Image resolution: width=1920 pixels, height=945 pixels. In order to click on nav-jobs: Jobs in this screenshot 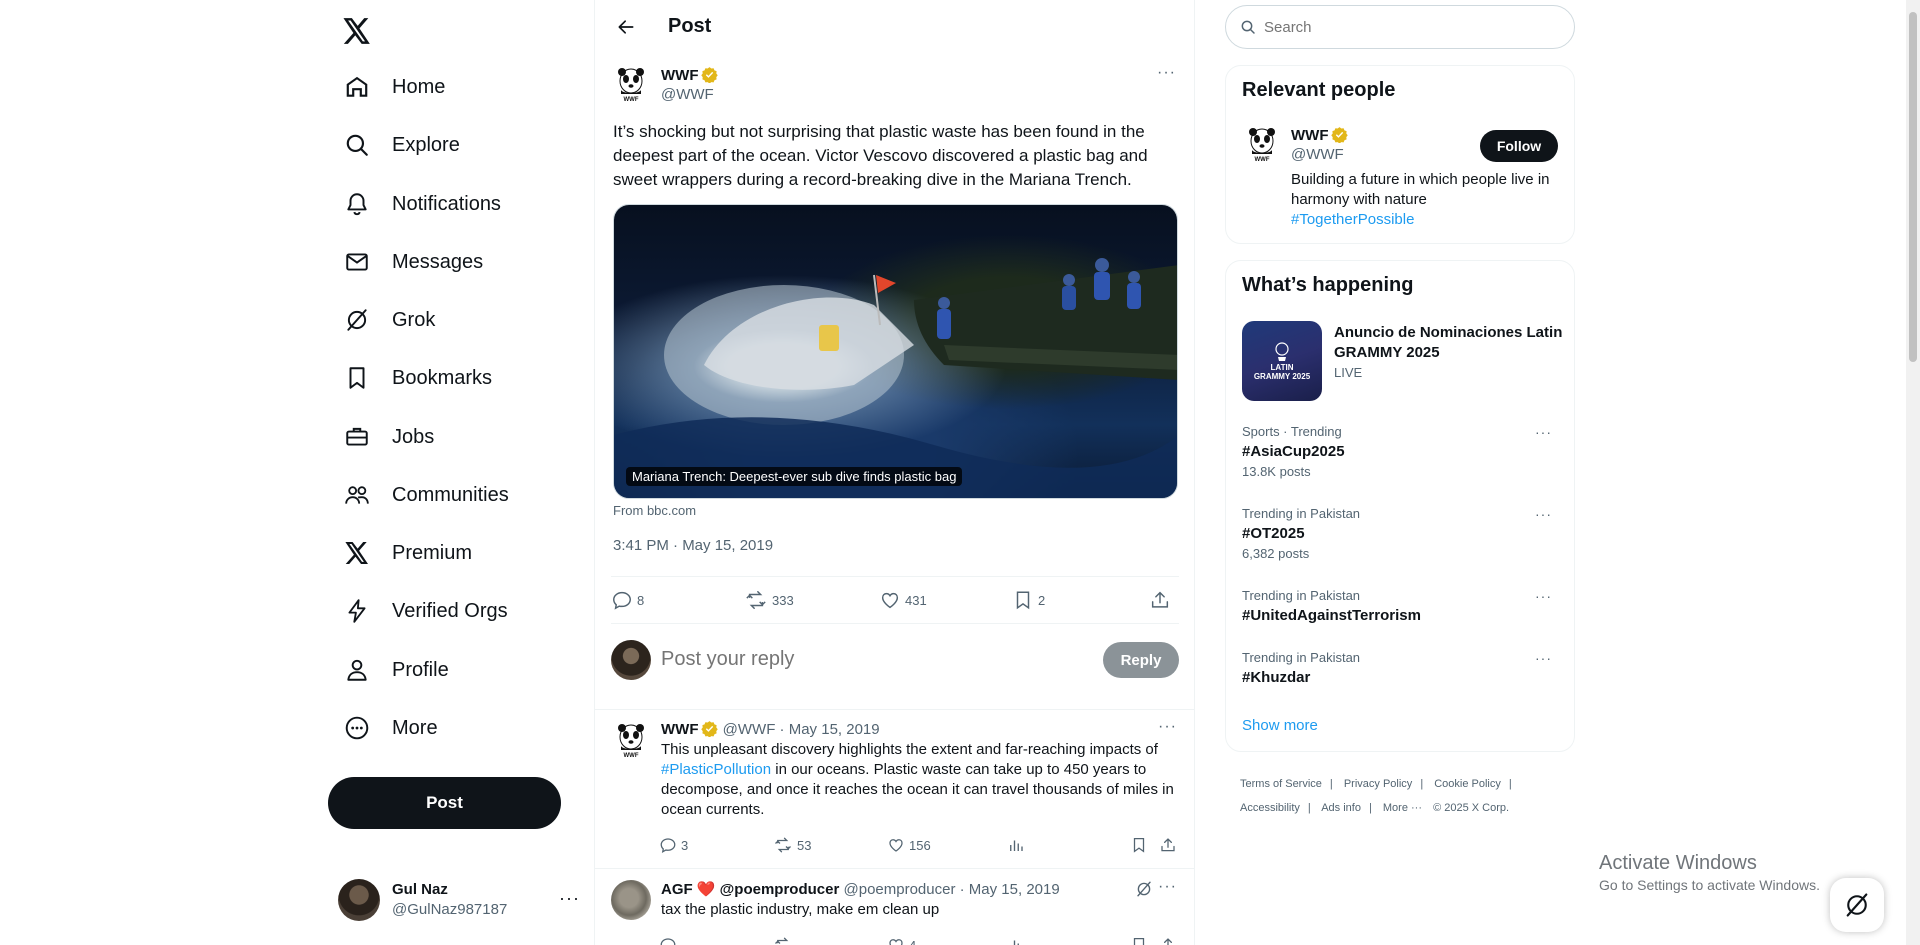, I will do `click(388, 437)`.